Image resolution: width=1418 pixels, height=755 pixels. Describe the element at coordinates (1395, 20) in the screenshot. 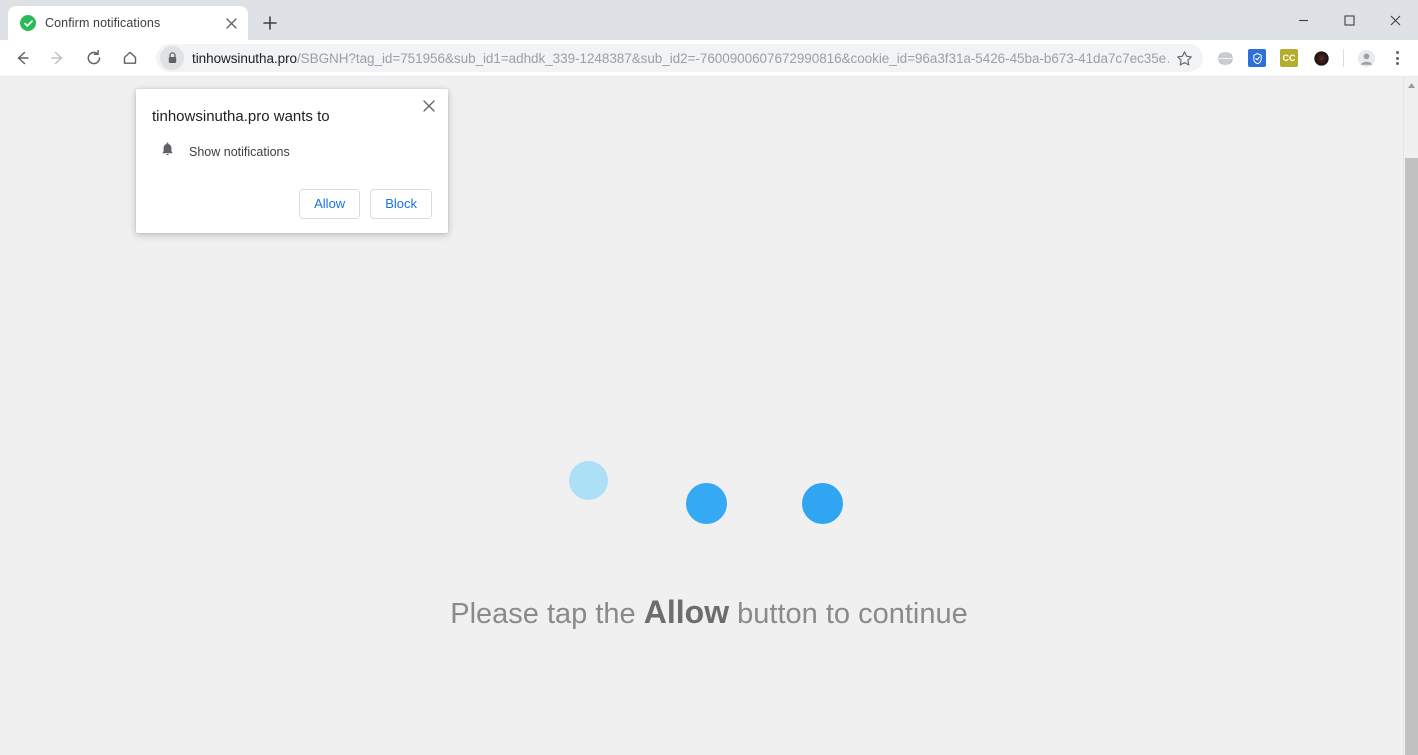

I see `close-window-button` at that location.